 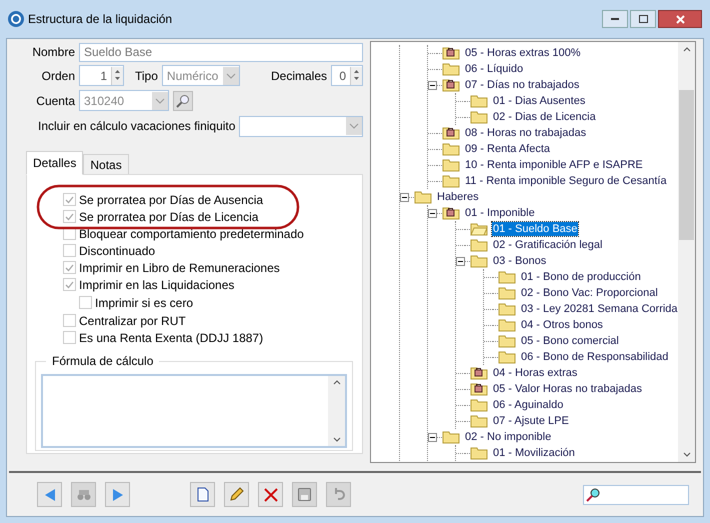 I want to click on delete-button, so click(x=270, y=494).